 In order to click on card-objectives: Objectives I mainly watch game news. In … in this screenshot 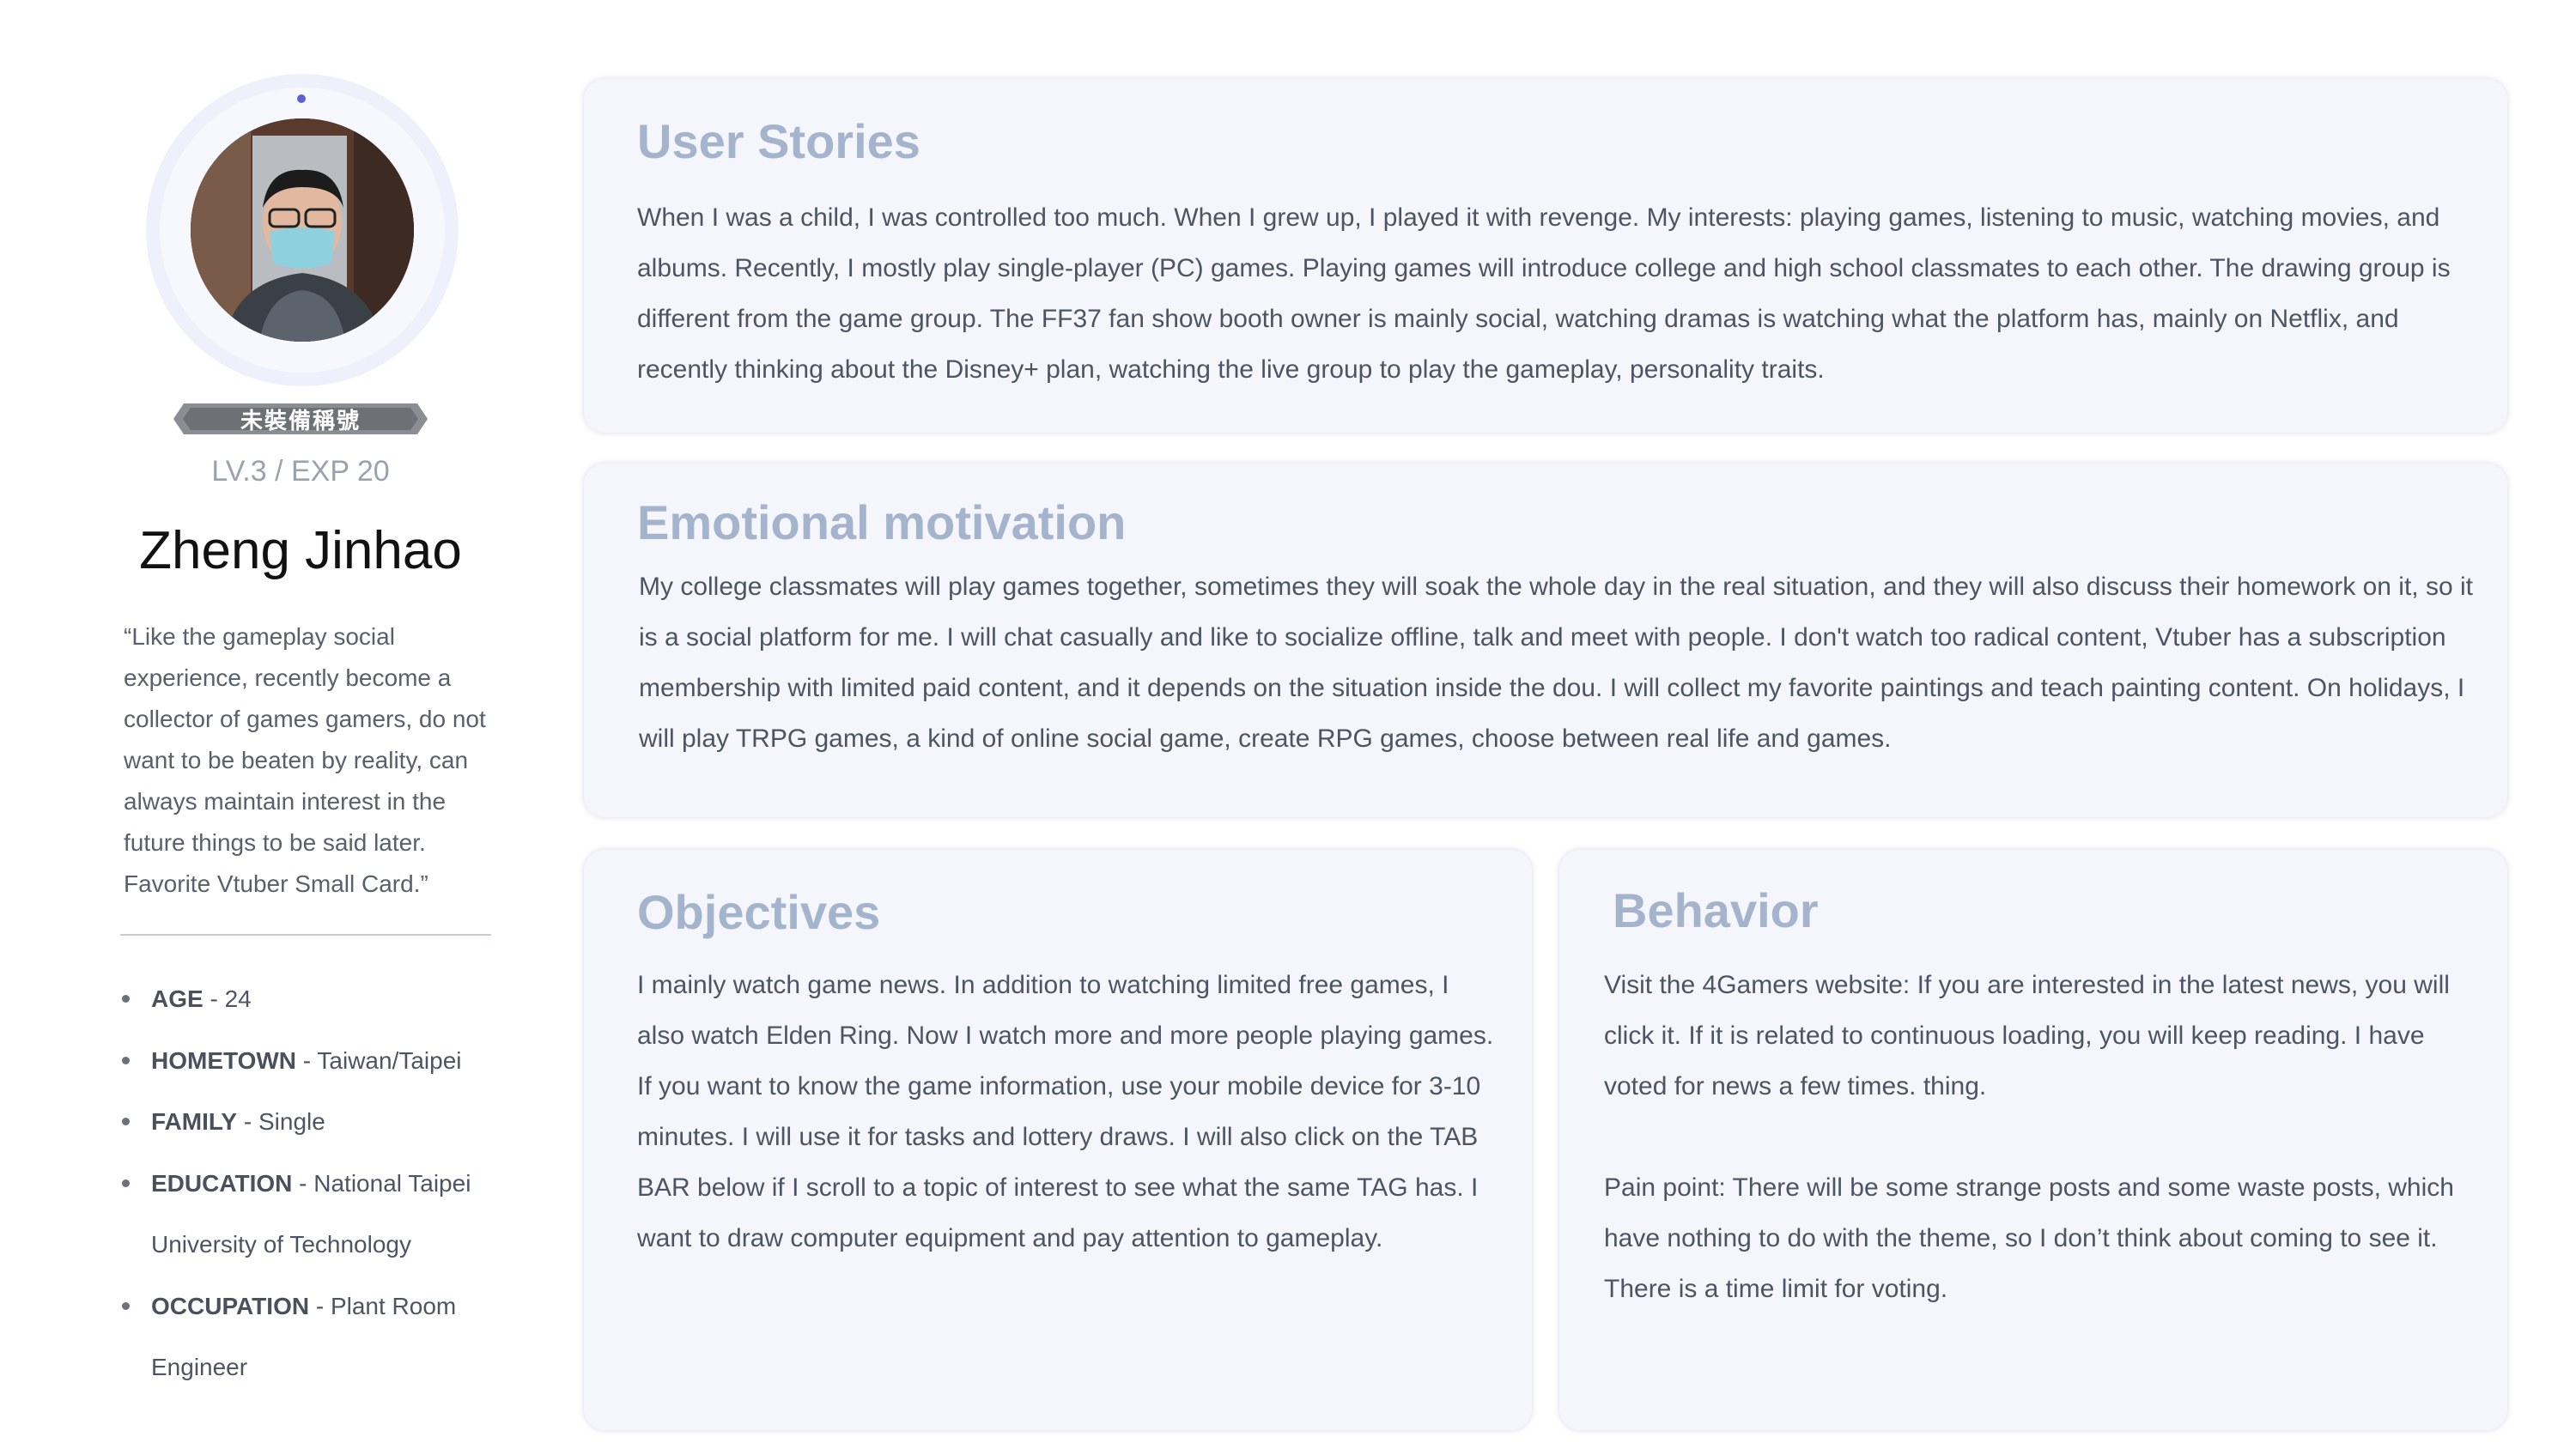, I will do `click(1058, 1140)`.